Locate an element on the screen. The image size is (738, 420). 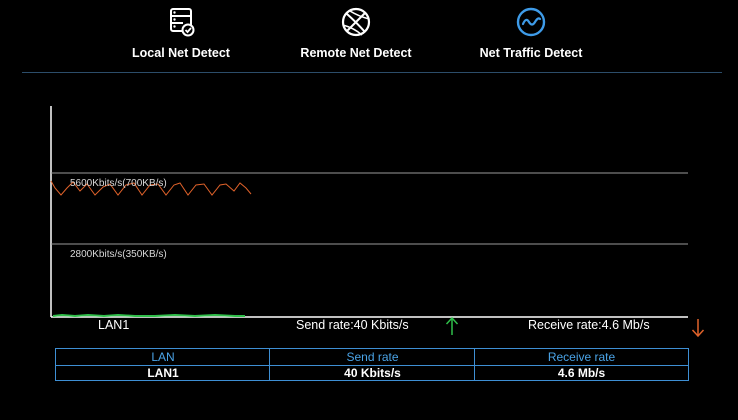
mid-scale-label: 2800Kbits/s(350KB/s) is located at coordinates (118, 254).